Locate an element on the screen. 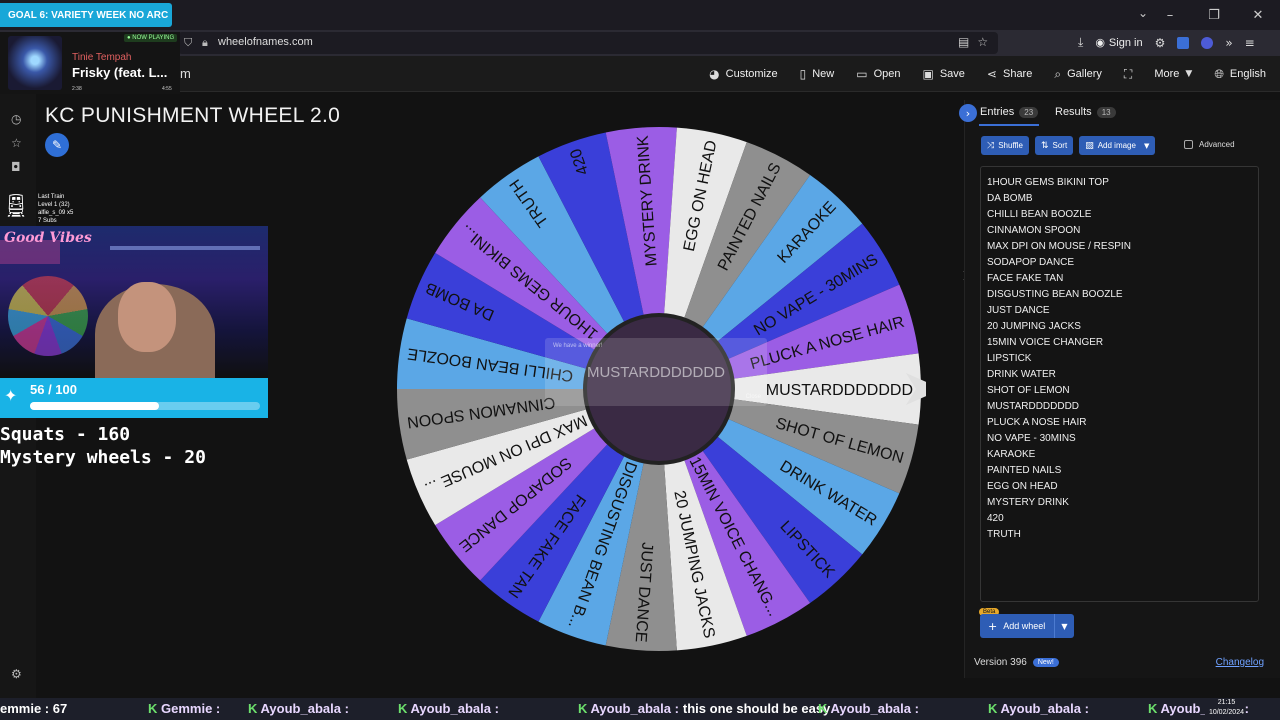 Image resolution: width=1280 pixels, height=720 pixels. new-button: ▯ New is located at coordinates (817, 74).